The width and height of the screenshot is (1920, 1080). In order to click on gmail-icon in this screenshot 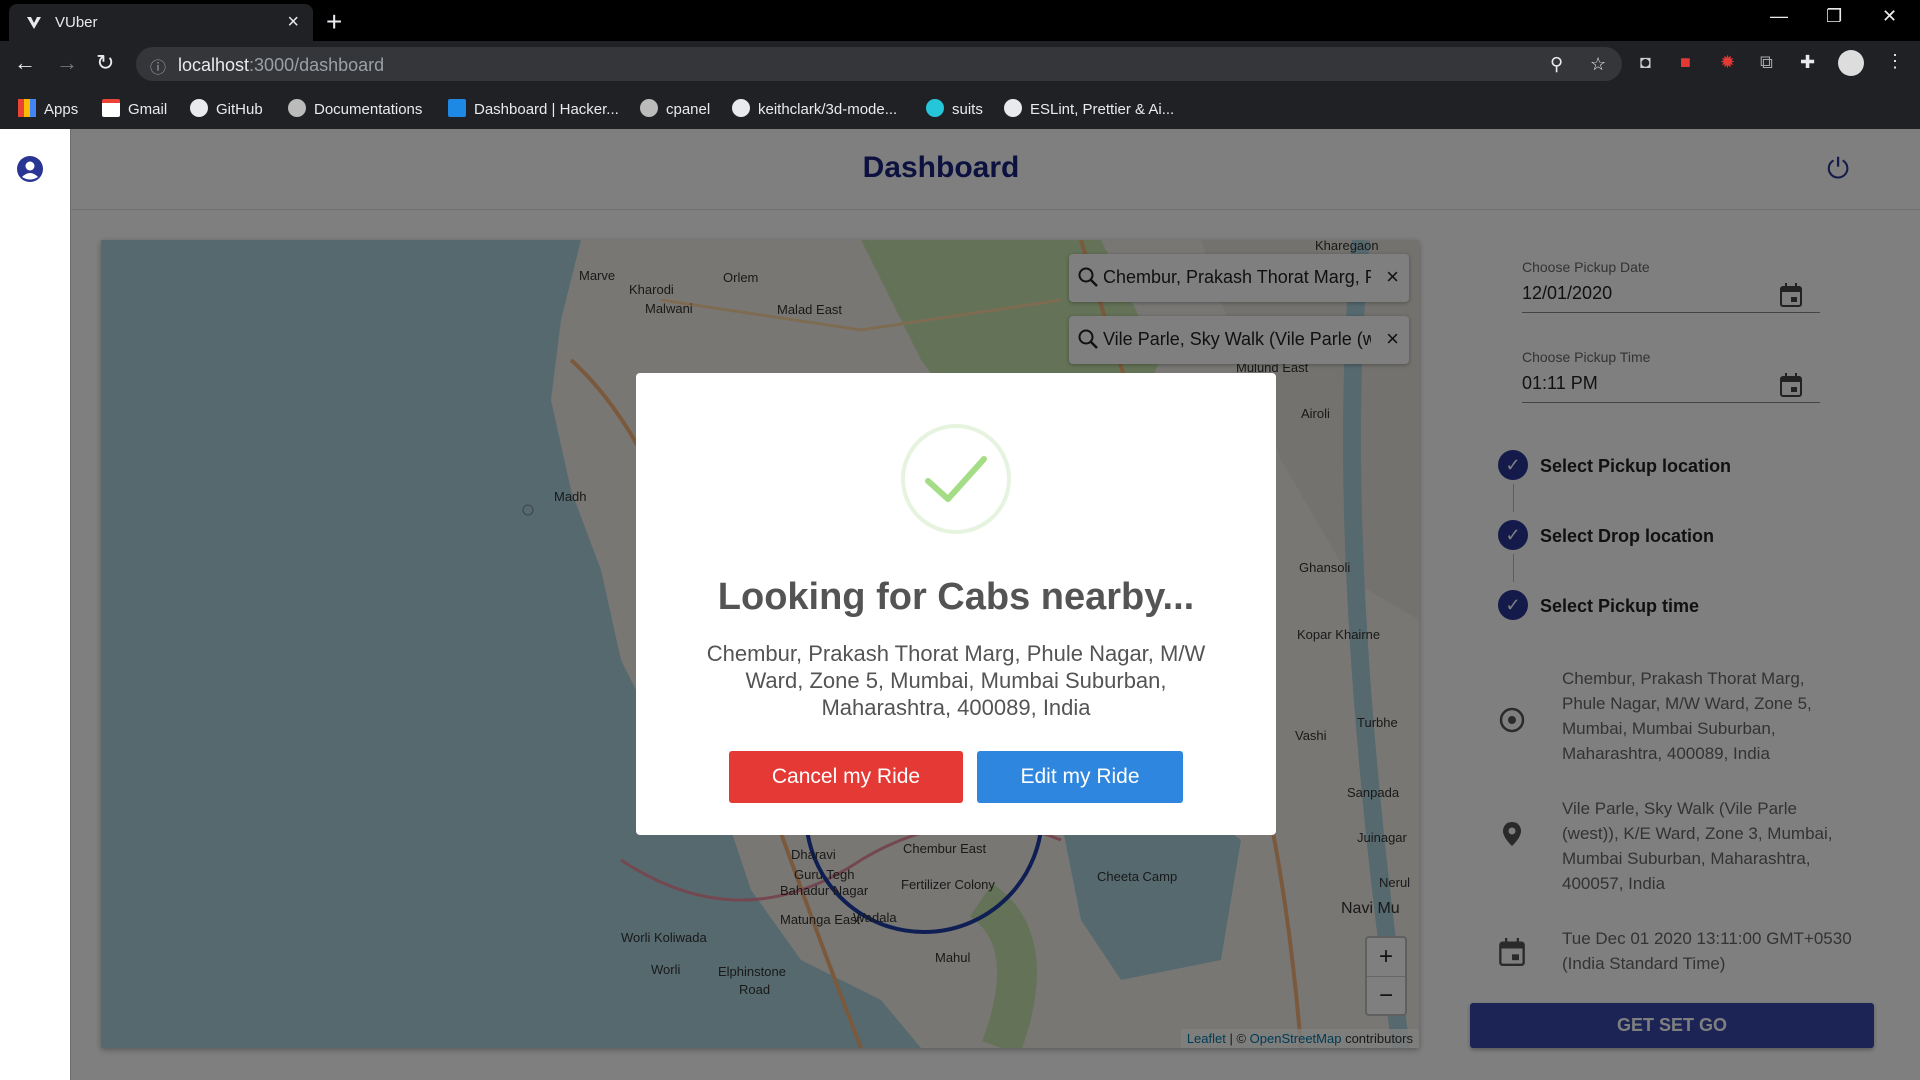, I will do `click(111, 108)`.